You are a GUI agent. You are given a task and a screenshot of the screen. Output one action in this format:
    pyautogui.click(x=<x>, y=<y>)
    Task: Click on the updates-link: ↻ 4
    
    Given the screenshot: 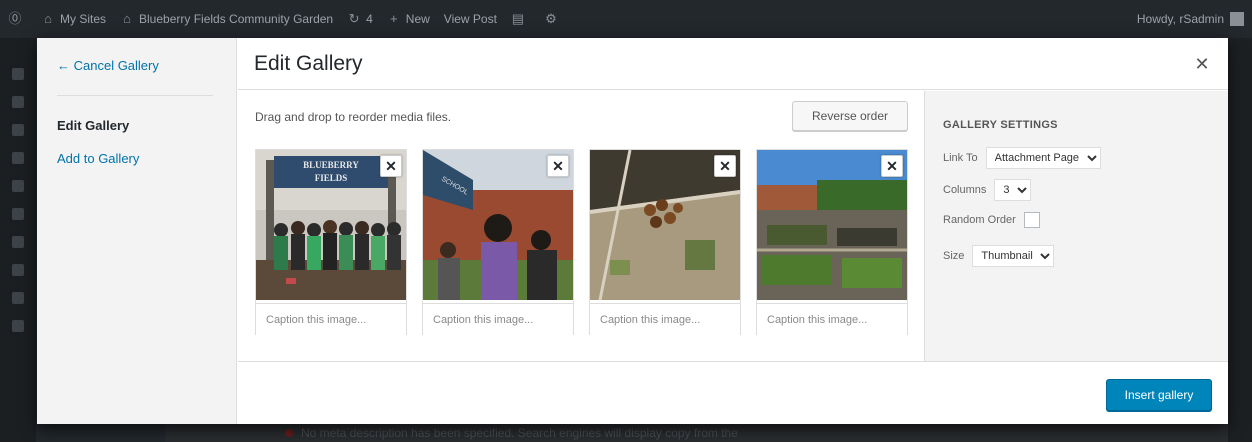 What is the action you would take?
    pyautogui.click(x=360, y=19)
    